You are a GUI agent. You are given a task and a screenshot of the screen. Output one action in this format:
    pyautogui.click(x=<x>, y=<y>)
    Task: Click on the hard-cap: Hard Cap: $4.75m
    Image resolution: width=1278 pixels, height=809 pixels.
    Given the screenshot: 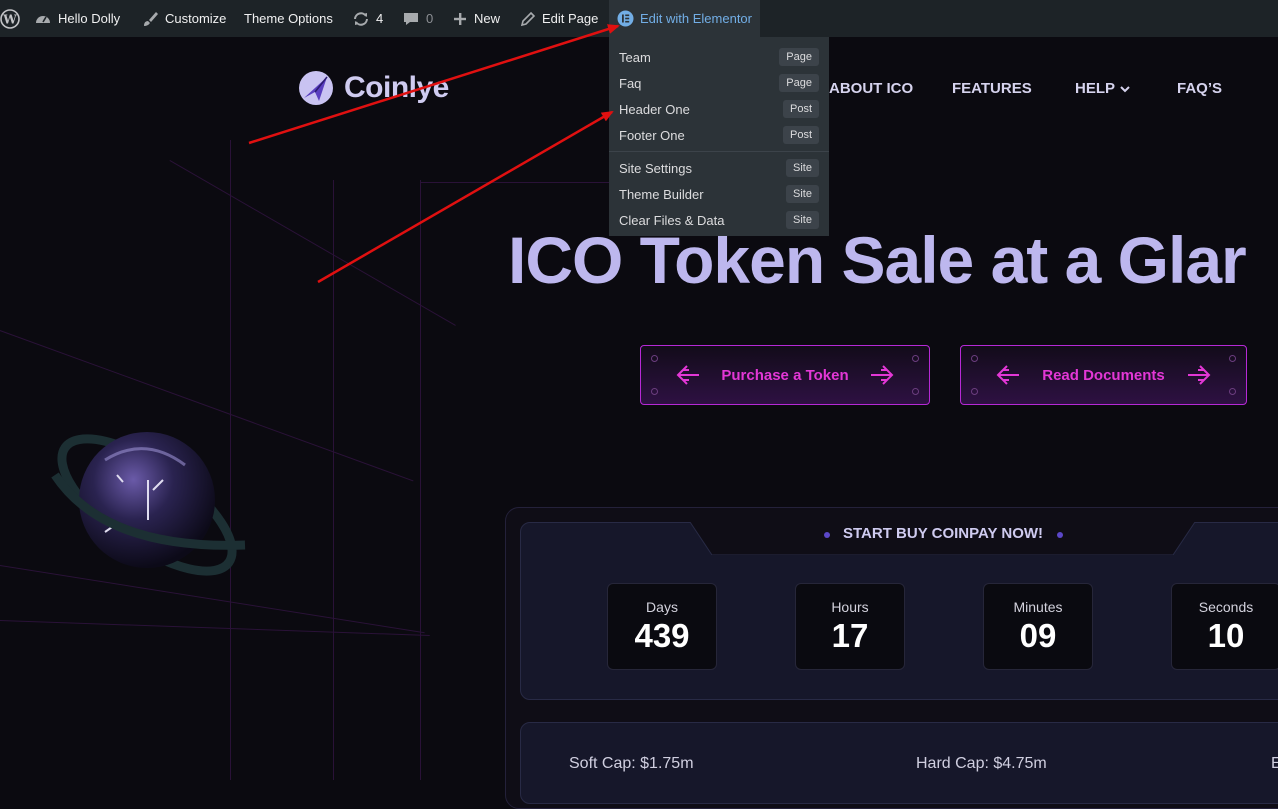 What is the action you would take?
    pyautogui.click(x=981, y=763)
    